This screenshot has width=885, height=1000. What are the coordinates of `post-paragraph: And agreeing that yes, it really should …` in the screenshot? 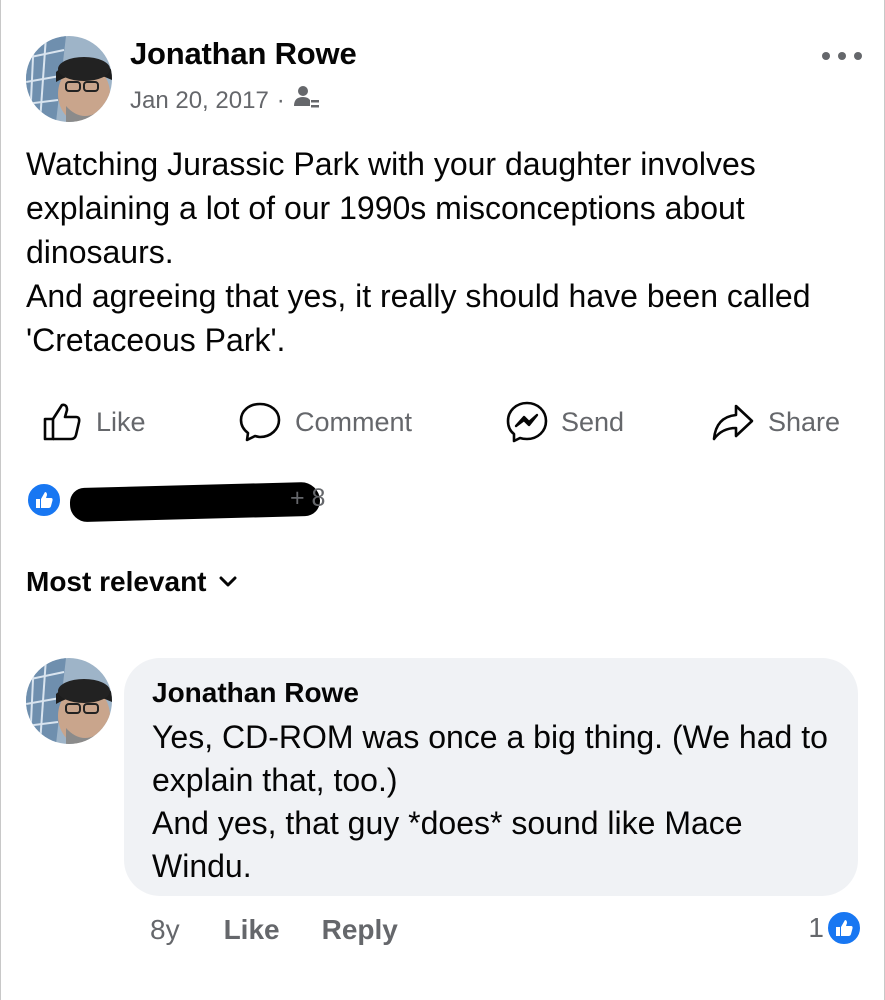 It's located at (418, 318).